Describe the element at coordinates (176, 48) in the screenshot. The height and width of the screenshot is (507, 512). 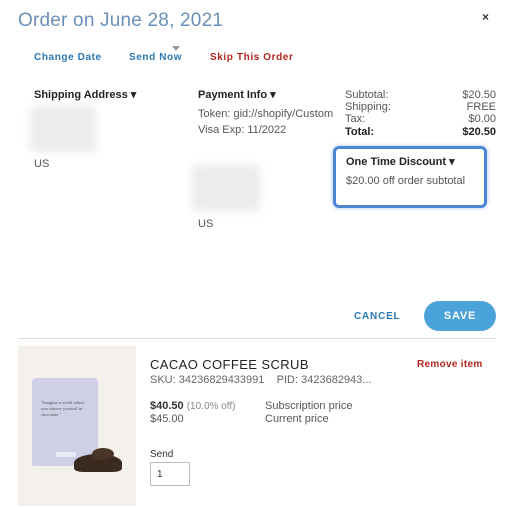
I see `tooltip-caret-icon` at that location.